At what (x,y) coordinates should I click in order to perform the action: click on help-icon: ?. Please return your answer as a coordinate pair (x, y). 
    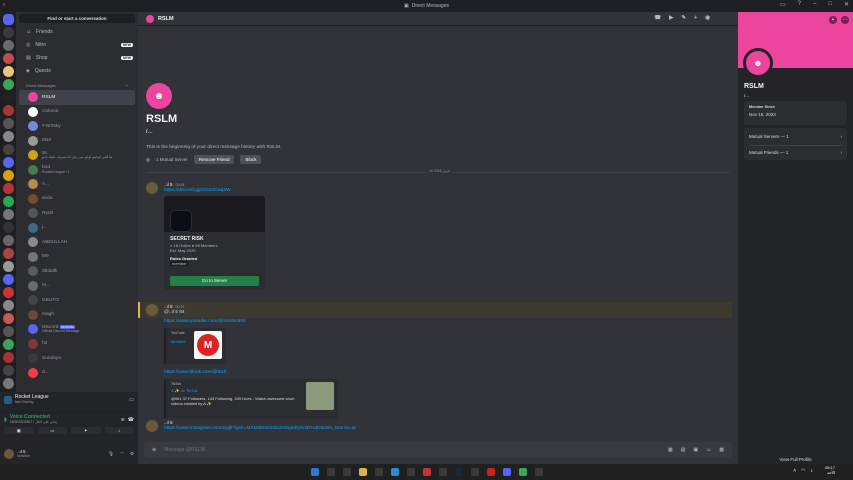
    Looking at the image, I should click on (799, 4).